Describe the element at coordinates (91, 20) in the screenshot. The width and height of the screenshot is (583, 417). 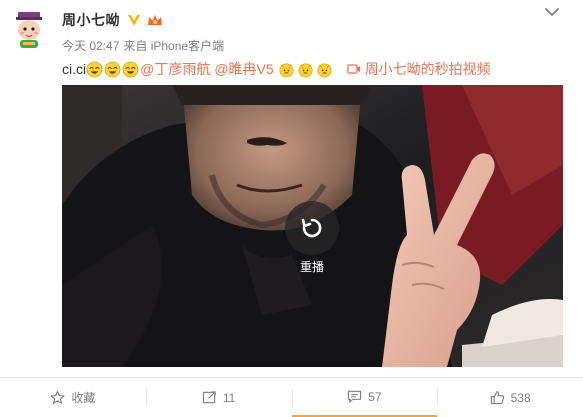
I see `username: 周小七呦` at that location.